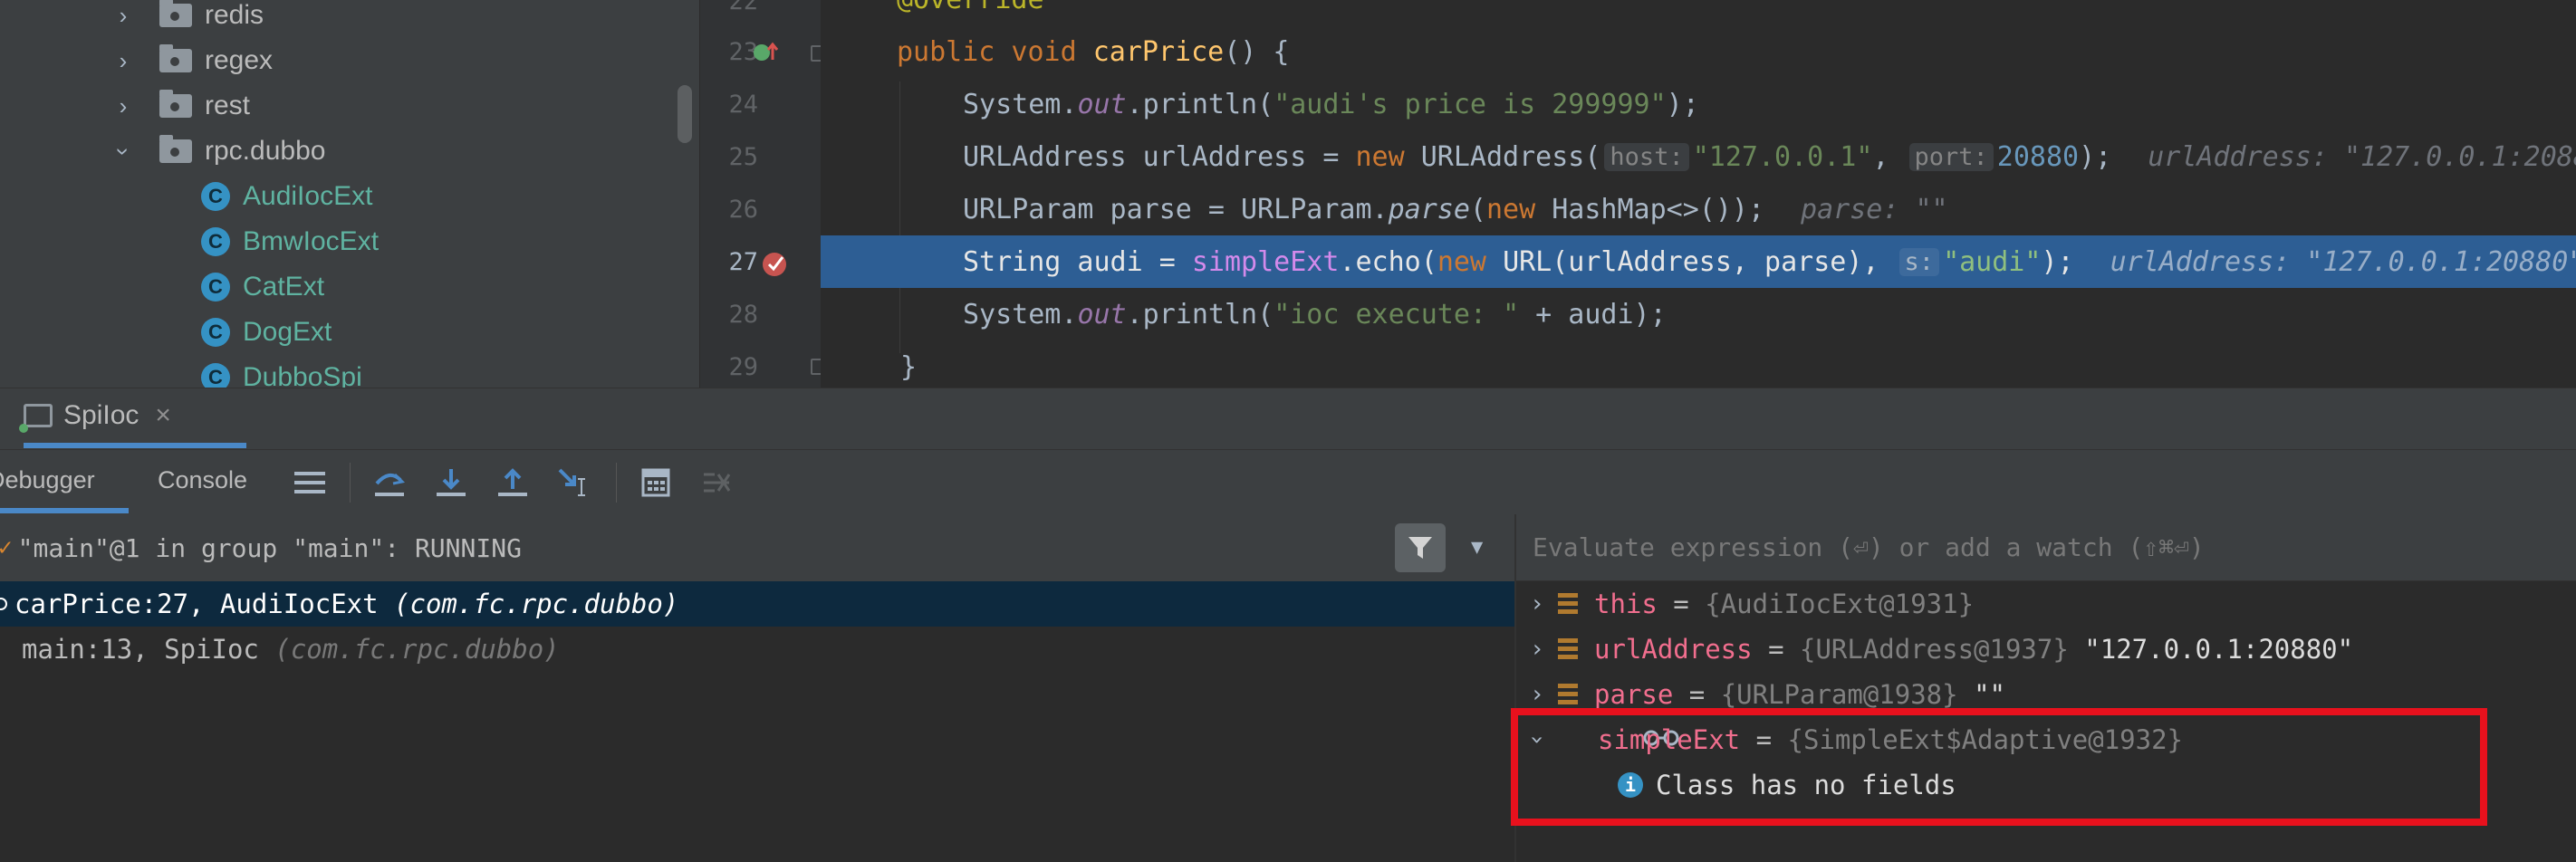  Describe the element at coordinates (743, 7) in the screenshot. I see `line-number: 22` at that location.